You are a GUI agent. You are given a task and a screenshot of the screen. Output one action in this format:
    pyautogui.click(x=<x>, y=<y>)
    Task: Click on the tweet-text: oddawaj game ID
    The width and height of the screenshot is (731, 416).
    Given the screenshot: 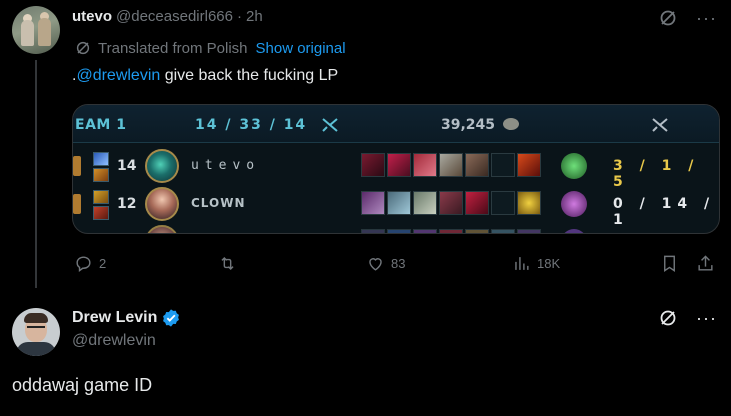 What is the action you would take?
    pyautogui.click(x=82, y=385)
    